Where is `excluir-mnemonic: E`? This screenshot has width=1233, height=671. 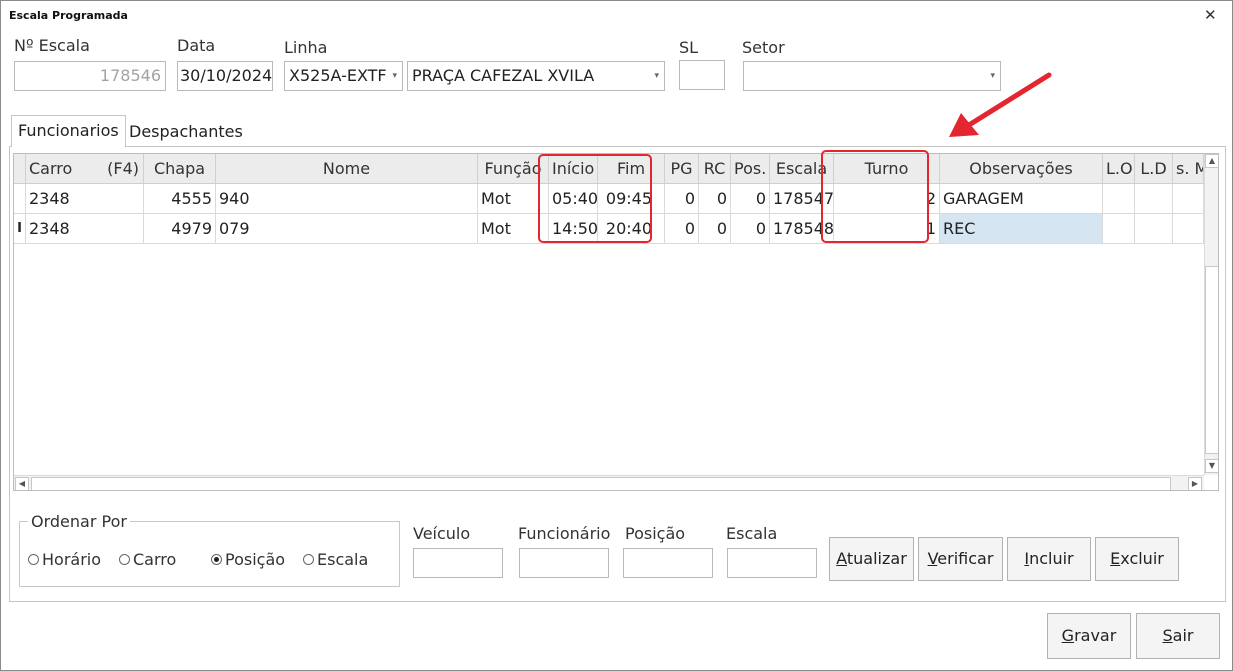
excluir-mnemonic: E is located at coordinates (1115, 558).